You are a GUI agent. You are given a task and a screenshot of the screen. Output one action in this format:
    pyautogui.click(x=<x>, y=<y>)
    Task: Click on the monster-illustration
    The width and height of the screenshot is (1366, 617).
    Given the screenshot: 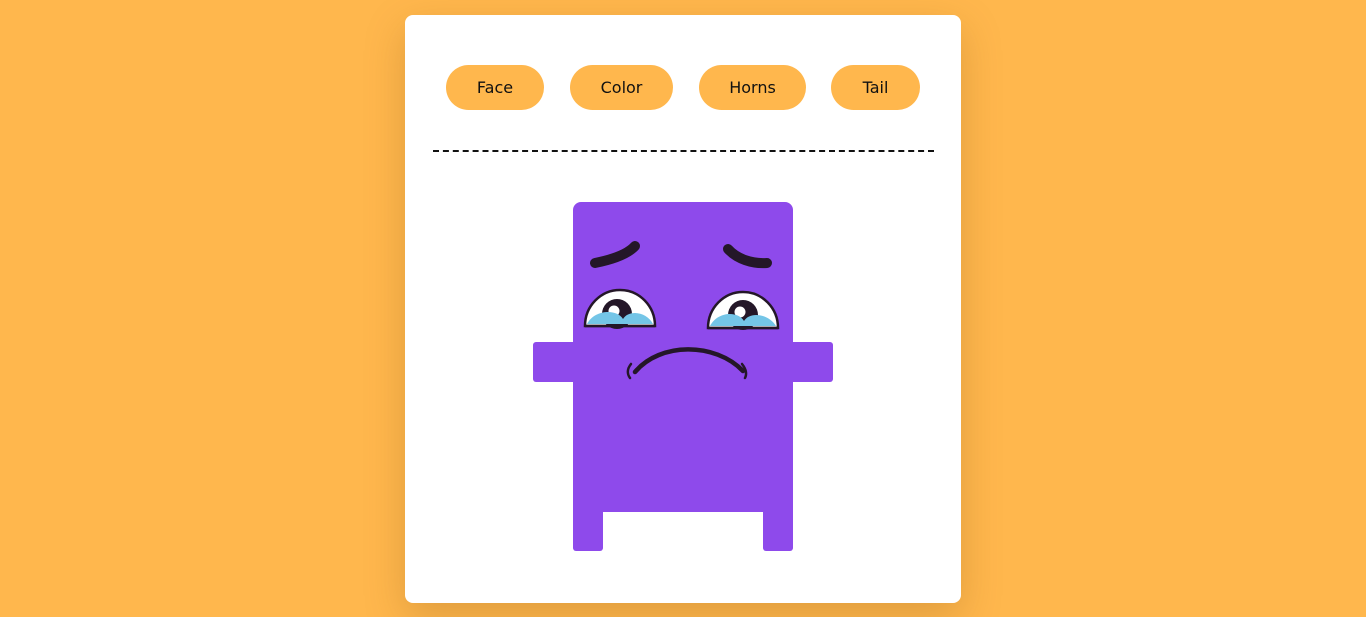 What is the action you would take?
    pyautogui.click(x=683, y=376)
    